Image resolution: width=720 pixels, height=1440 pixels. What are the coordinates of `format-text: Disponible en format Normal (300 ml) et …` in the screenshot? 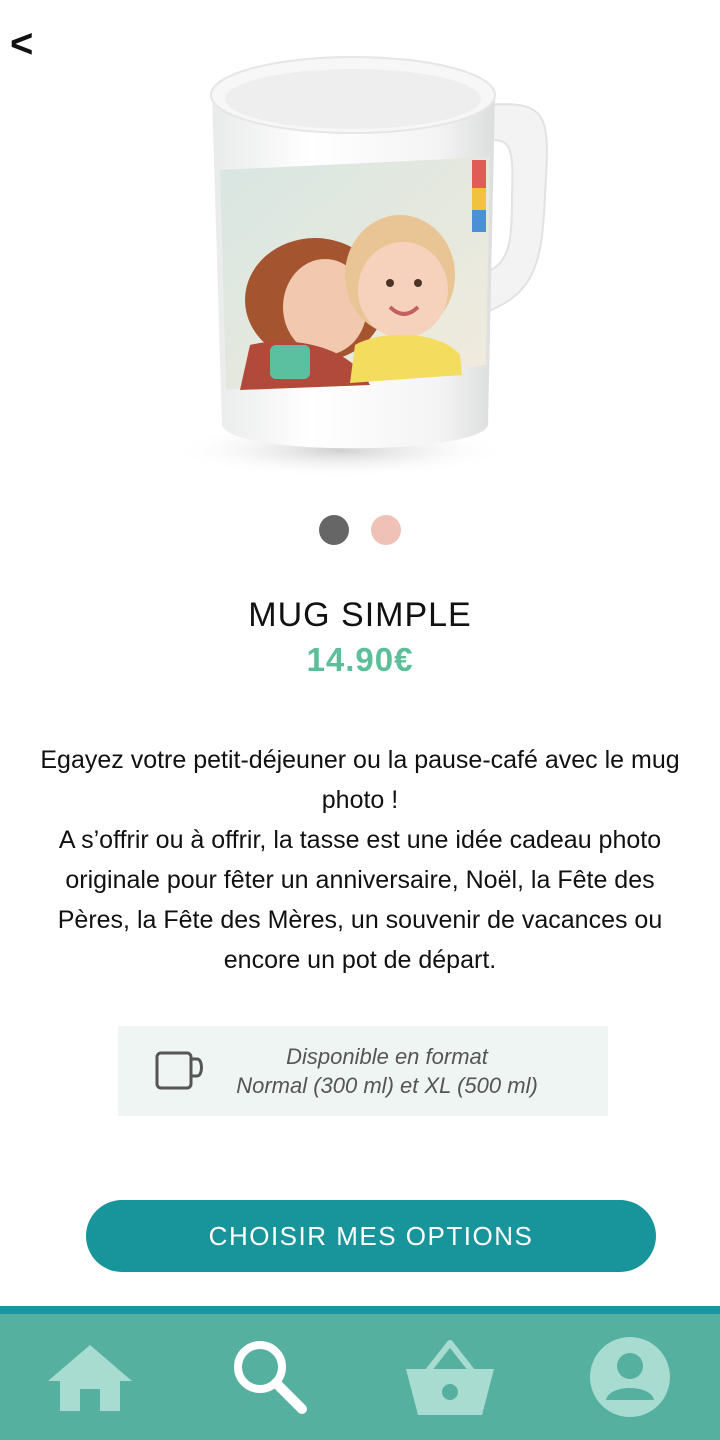 It's located at (387, 1071).